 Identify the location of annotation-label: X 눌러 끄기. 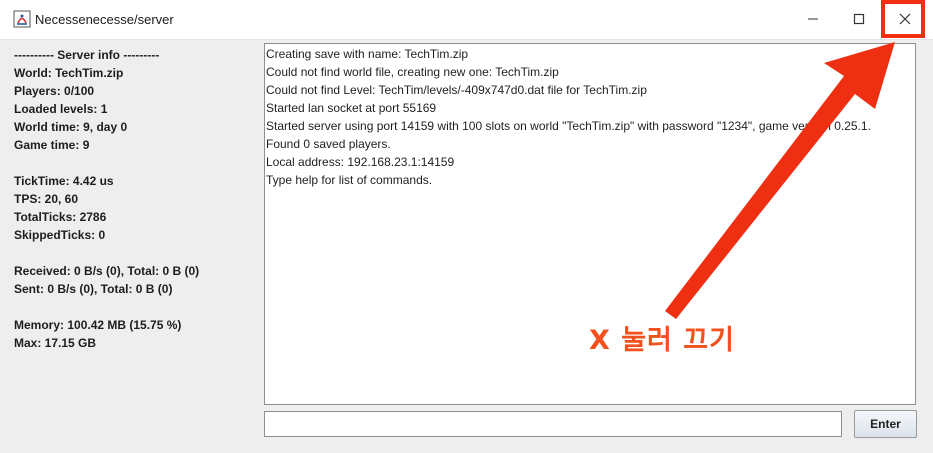
(662, 340).